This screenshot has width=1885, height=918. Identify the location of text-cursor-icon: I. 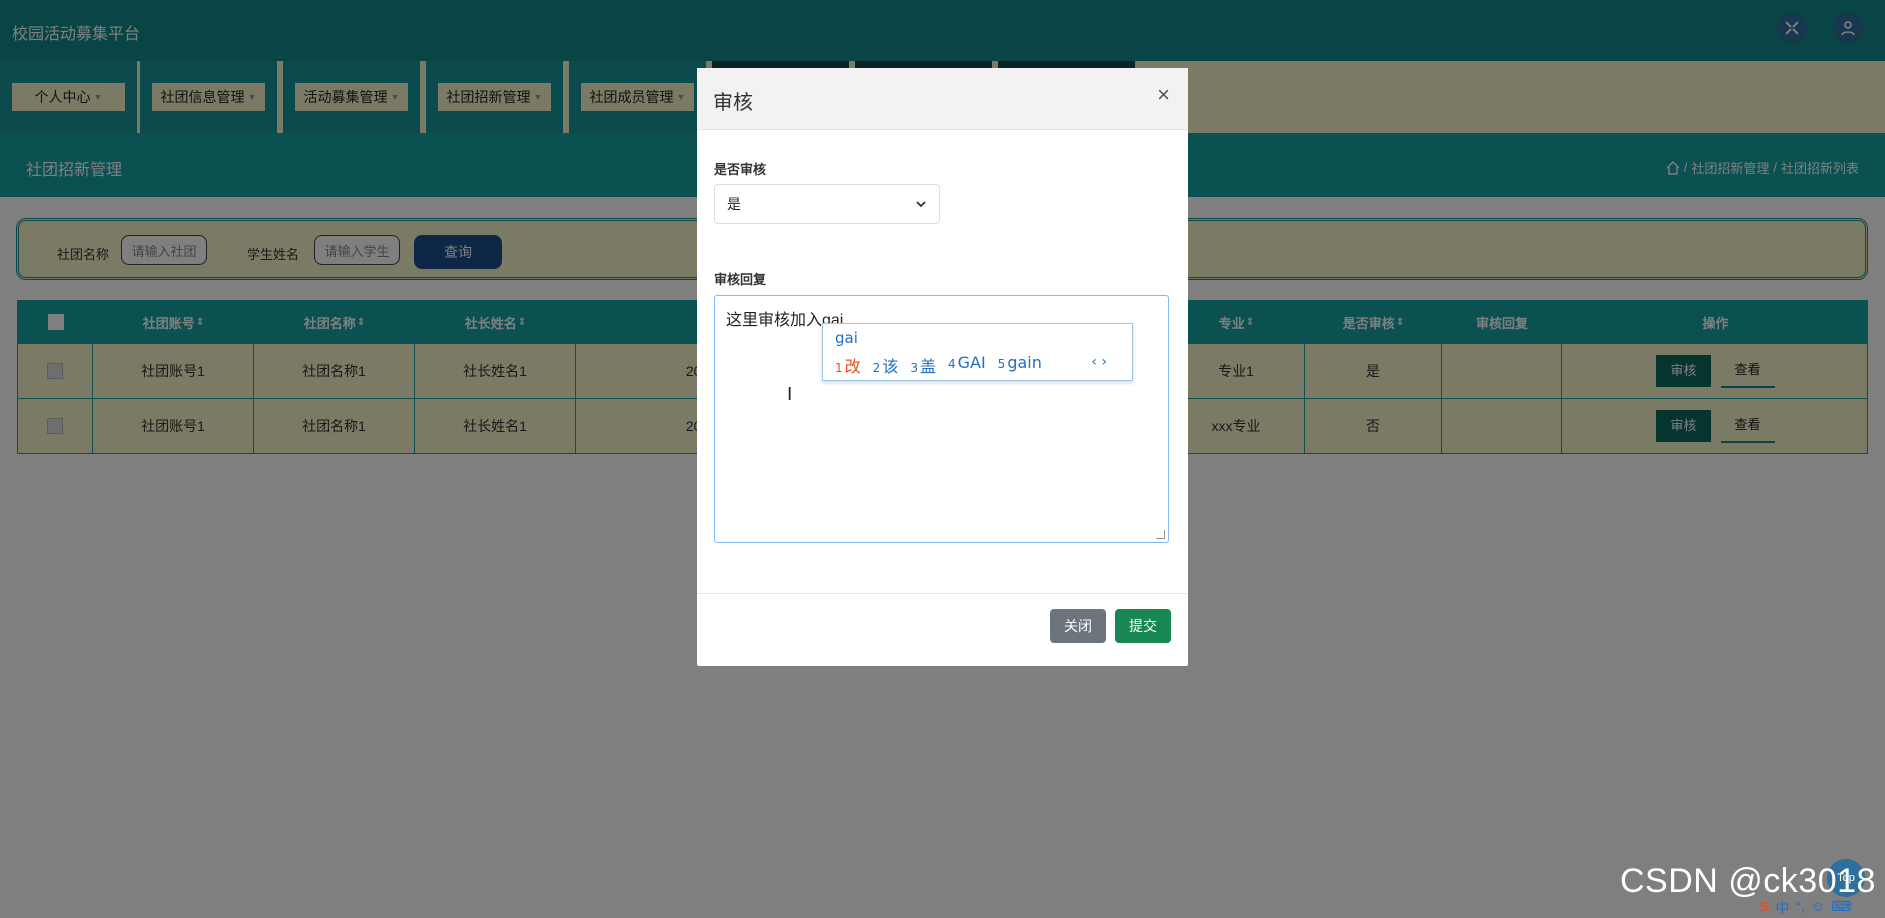
(790, 394).